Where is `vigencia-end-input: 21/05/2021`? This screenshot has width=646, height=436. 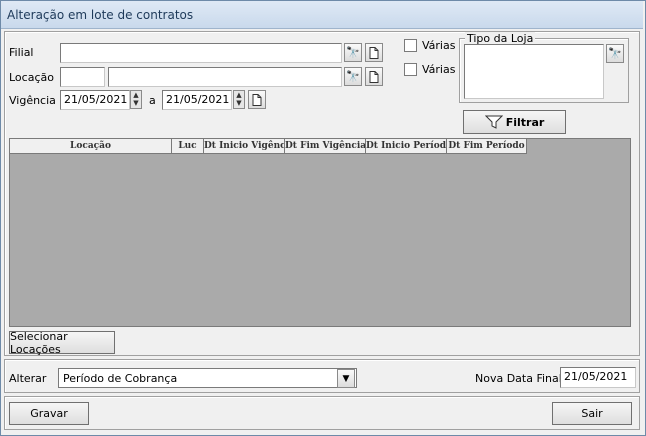 vigencia-end-input: 21/05/2021 is located at coordinates (197, 100).